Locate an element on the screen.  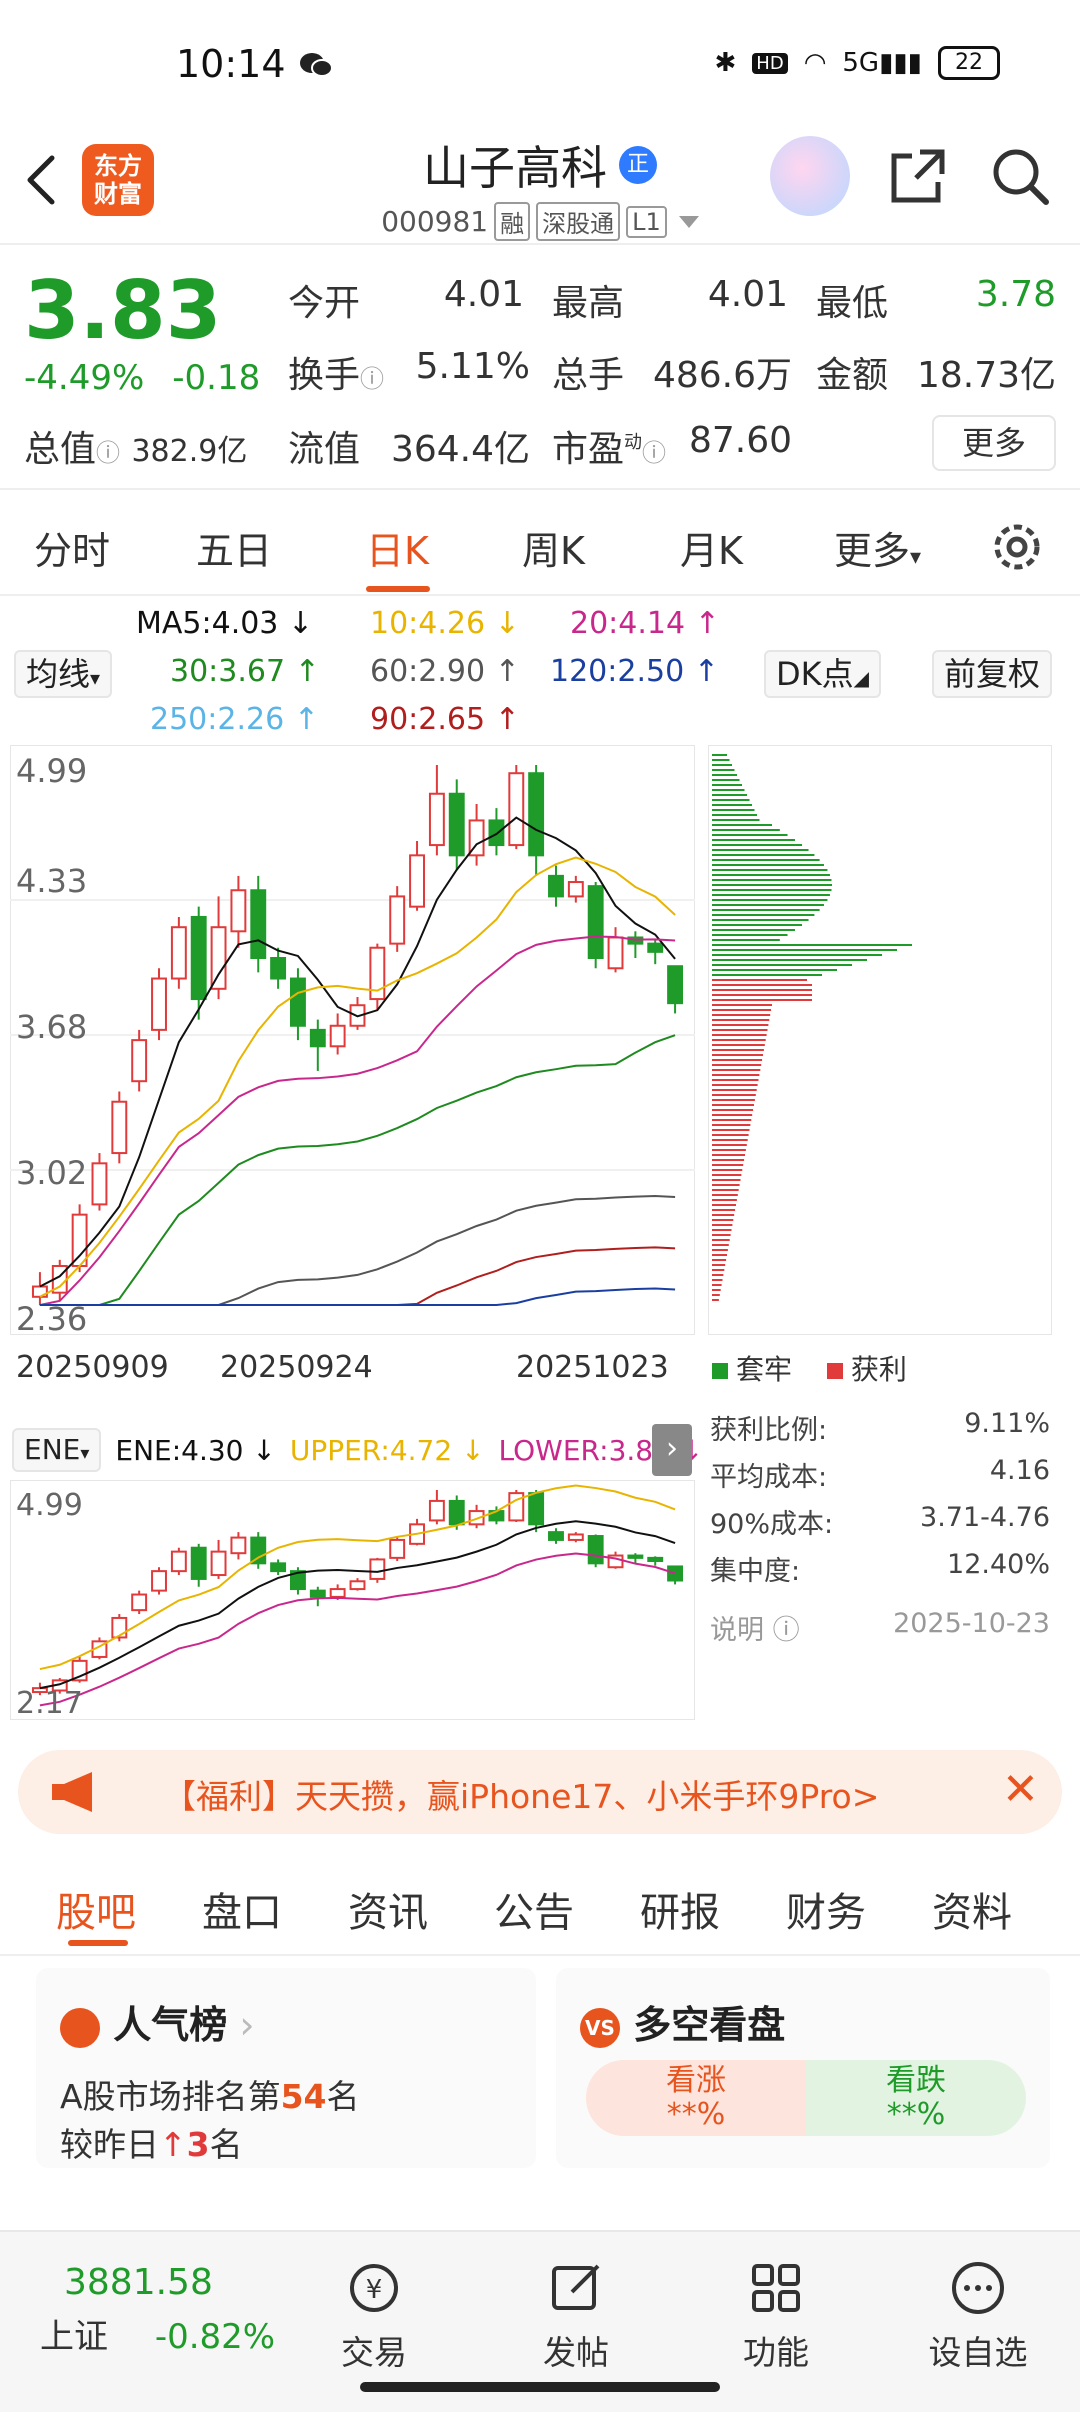
tab-weekly-k: 周K is located at coordinates (553, 547).